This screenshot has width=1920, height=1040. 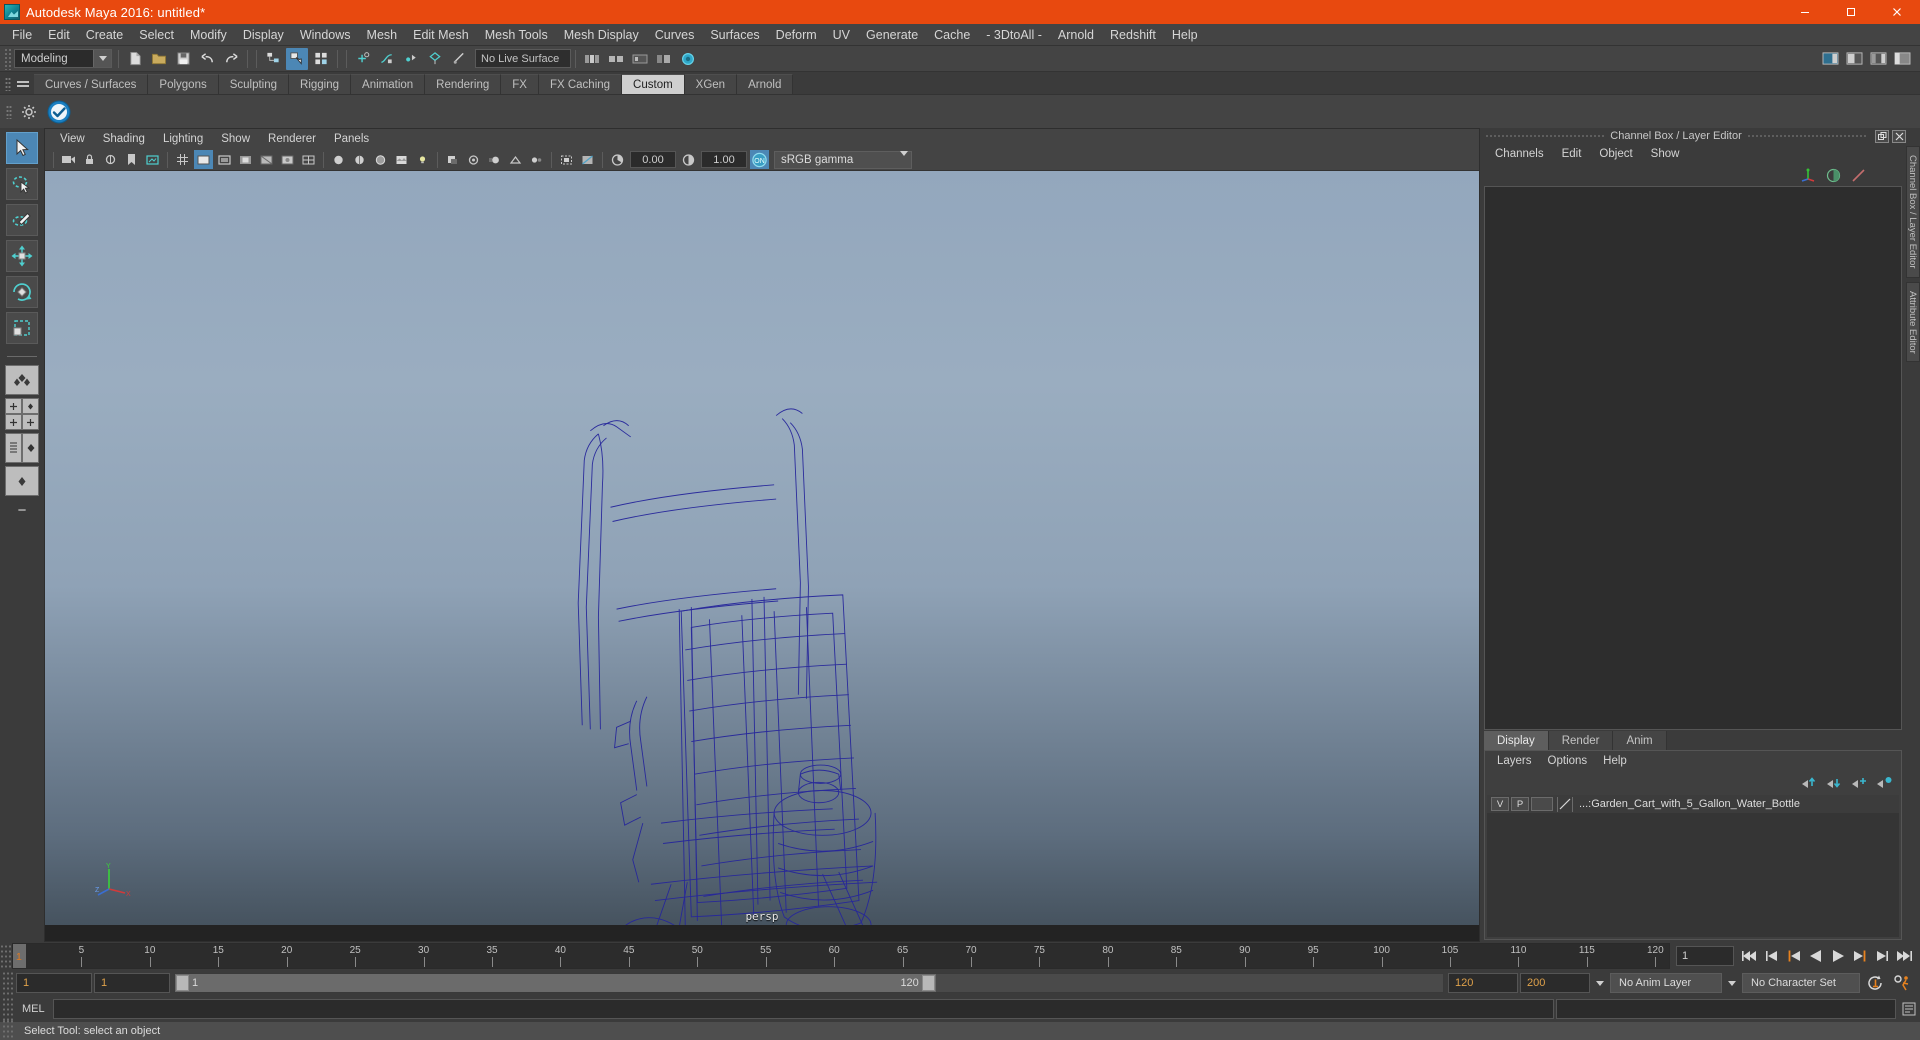 I want to click on resolution-gate-icon, so click(x=224, y=159).